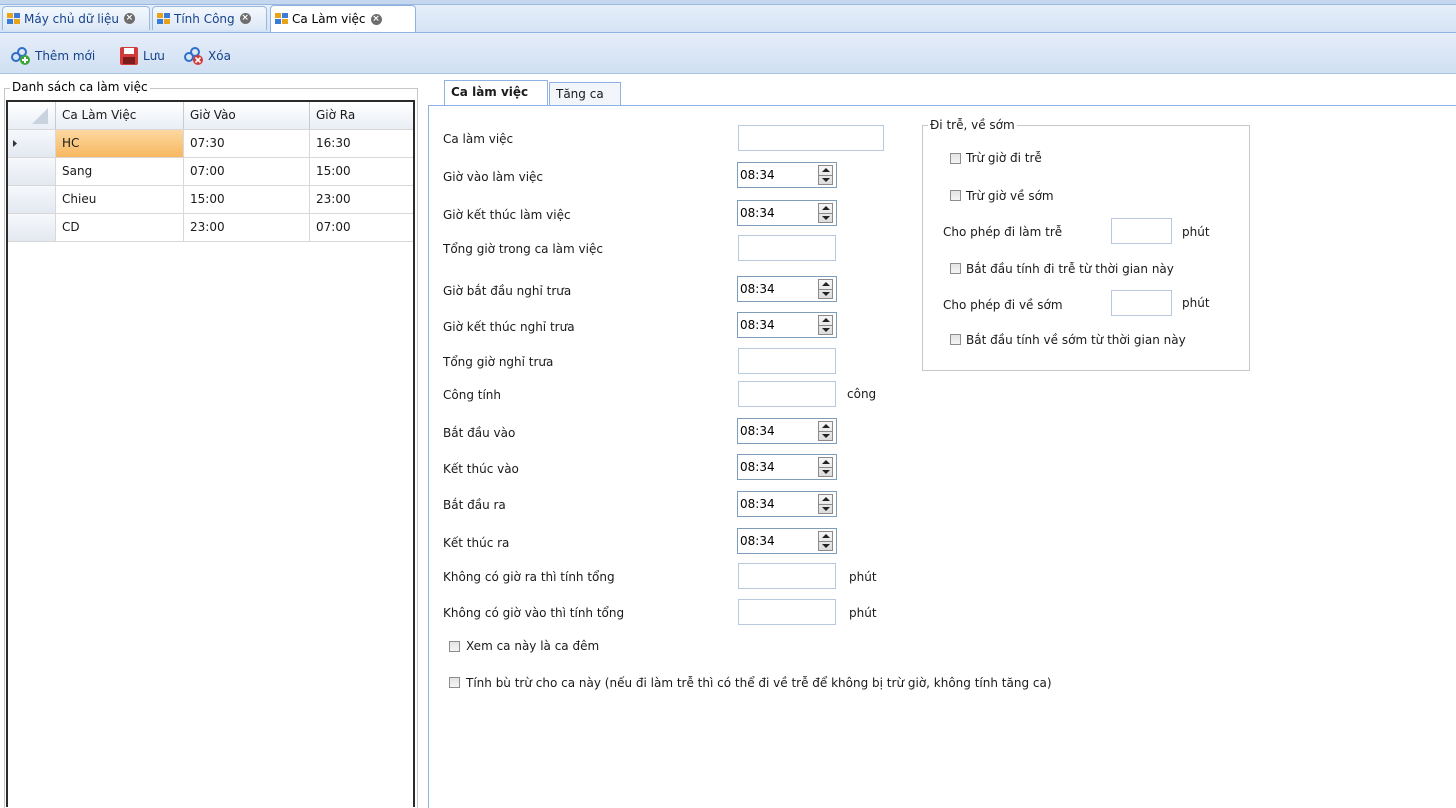 The width and height of the screenshot is (1456, 808). I want to click on no-checkin-input, so click(787, 612).